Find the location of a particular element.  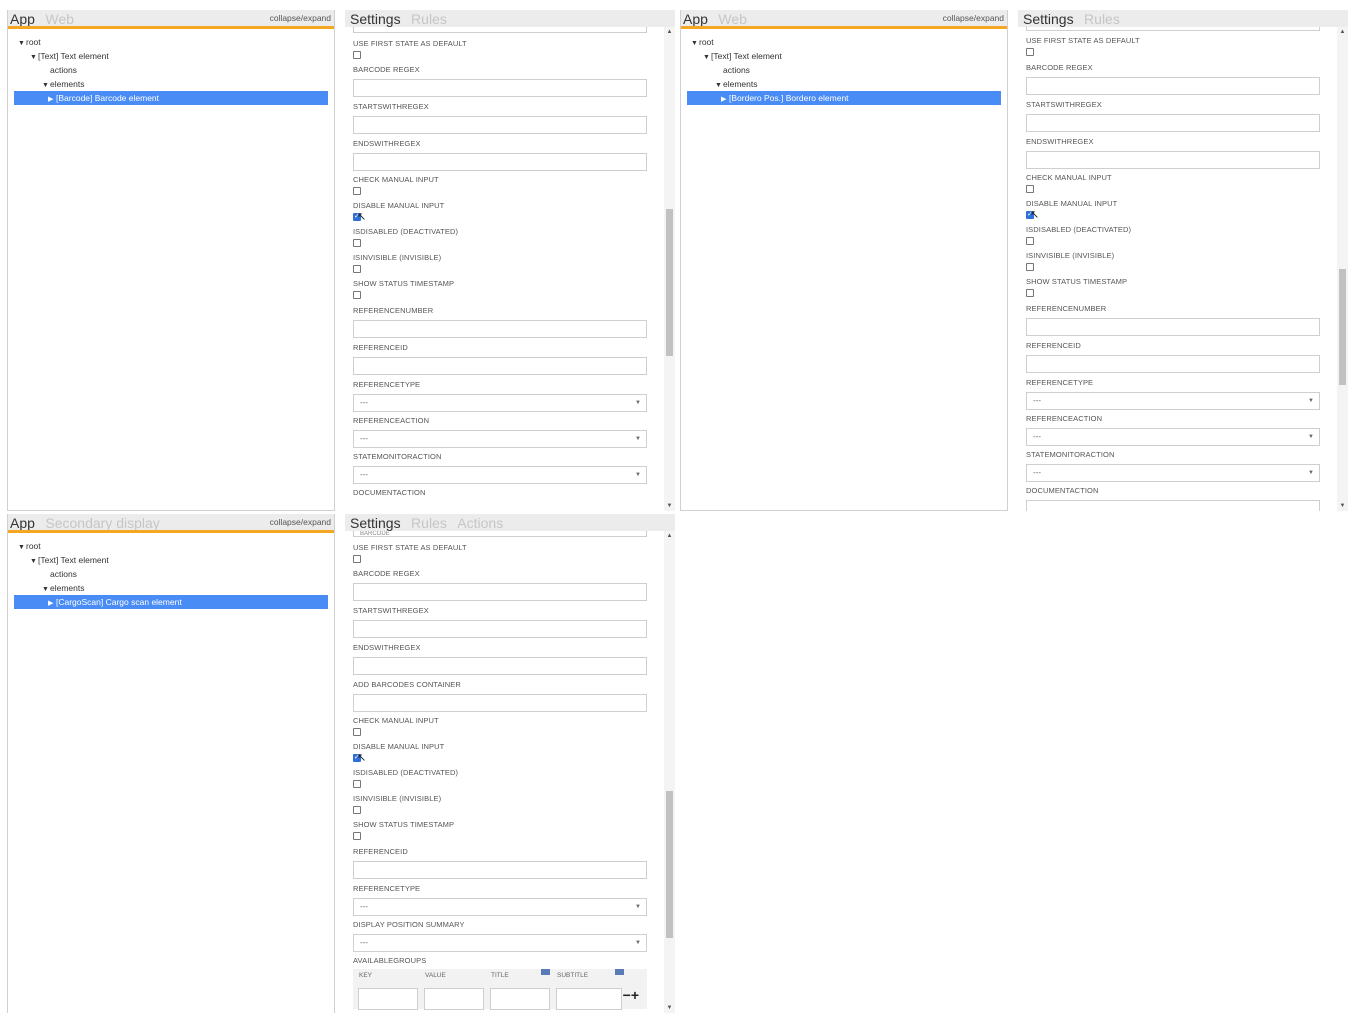

tree-node-bordero-element: ▶ [Bordero Pos.] Bordero element is located at coordinates (844, 98).